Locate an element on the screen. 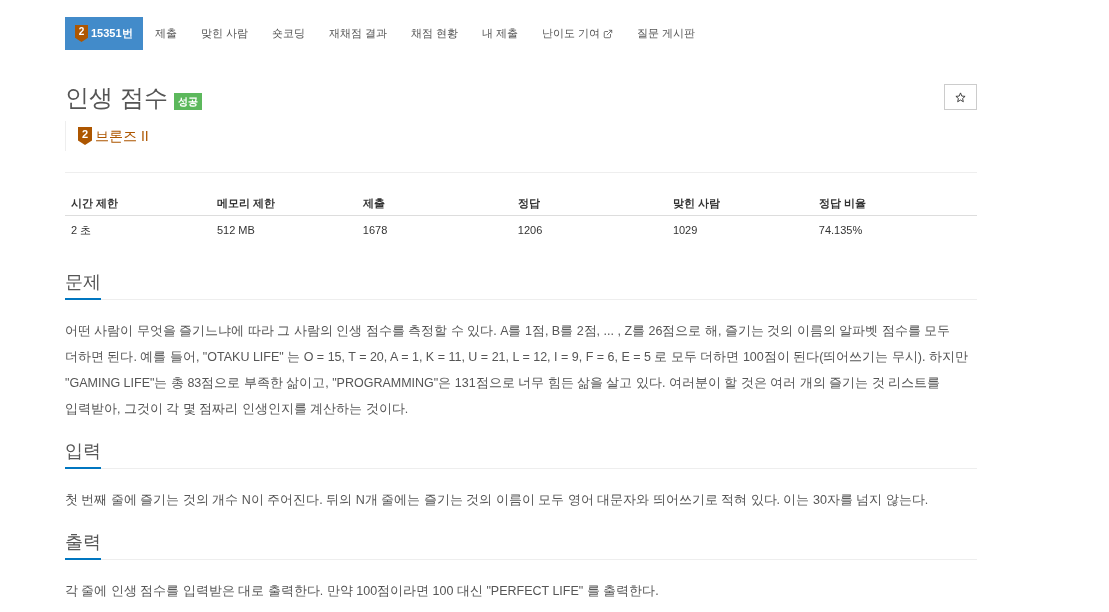 Image resolution: width=1109 pixels, height=612 pixels. nav-tab: 숏코딩 is located at coordinates (288, 33).